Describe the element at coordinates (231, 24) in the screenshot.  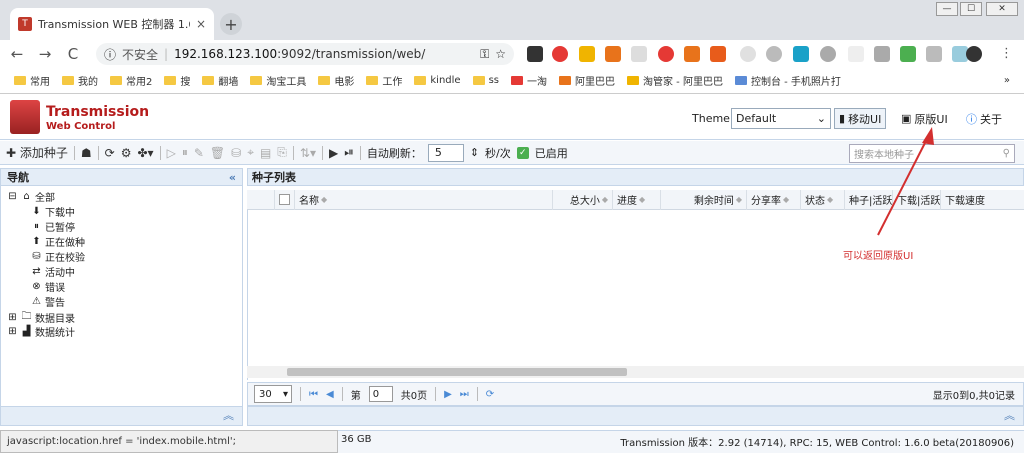
I see `new-tab-button: +` at that location.